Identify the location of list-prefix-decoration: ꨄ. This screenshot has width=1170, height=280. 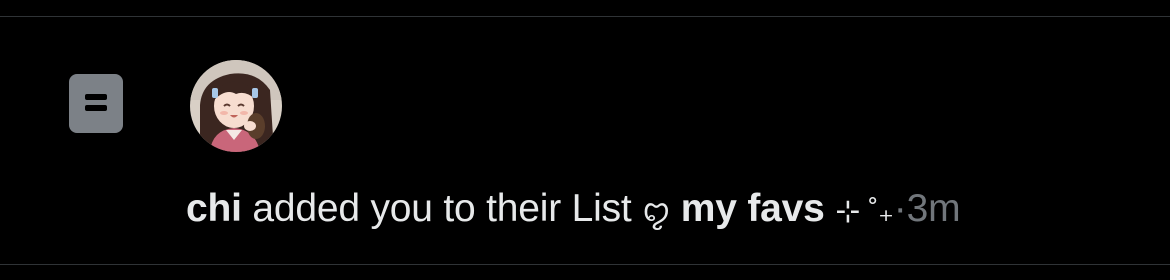
(656, 211).